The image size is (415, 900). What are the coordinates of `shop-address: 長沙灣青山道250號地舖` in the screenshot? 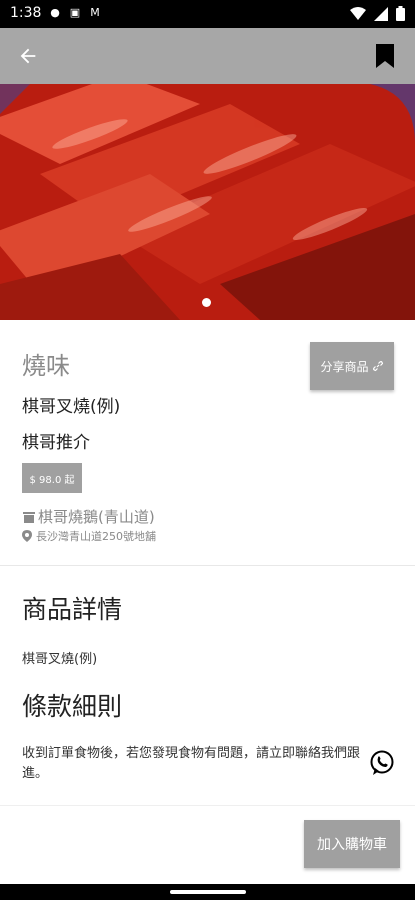 It's located at (89, 536).